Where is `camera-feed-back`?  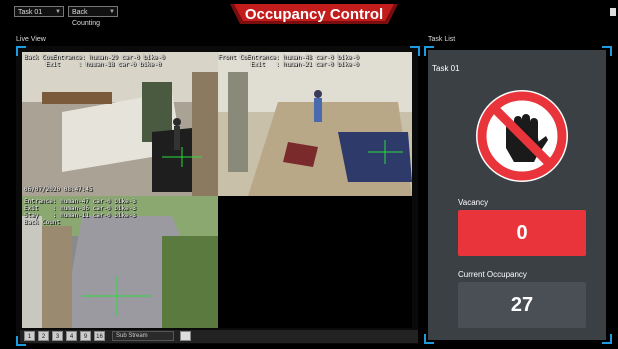 camera-feed-back is located at coordinates (120, 124).